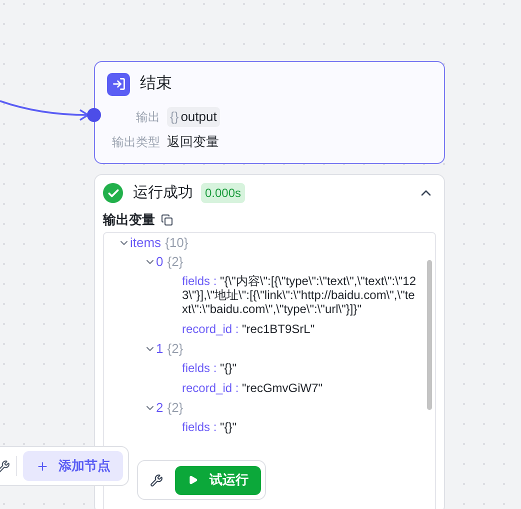  Describe the element at coordinates (118, 84) in the screenshot. I see `node-icon` at that location.